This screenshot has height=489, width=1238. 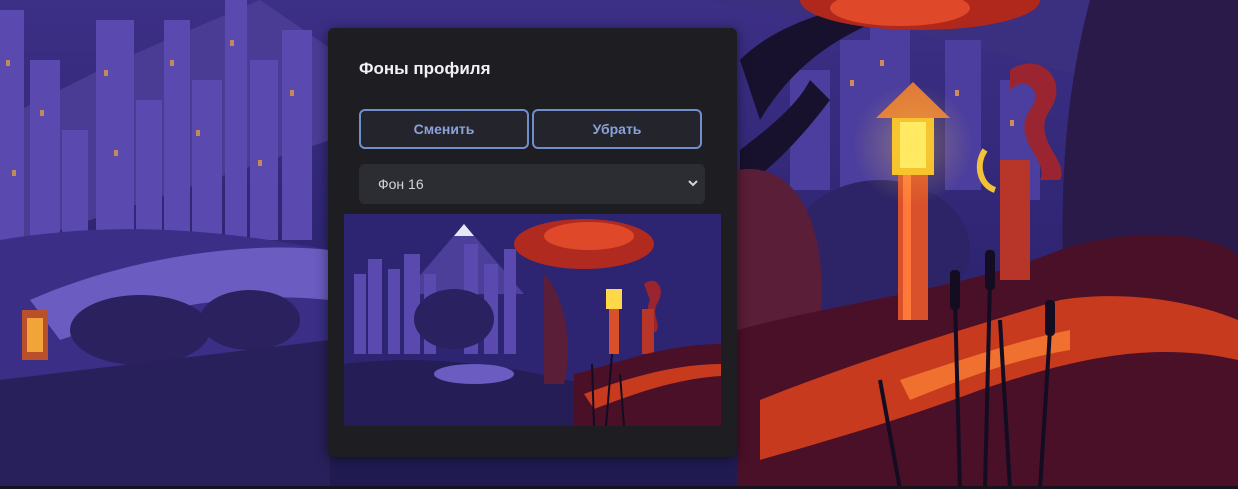 I want to click on dialog-title: Фоны профиля, so click(x=425, y=68).